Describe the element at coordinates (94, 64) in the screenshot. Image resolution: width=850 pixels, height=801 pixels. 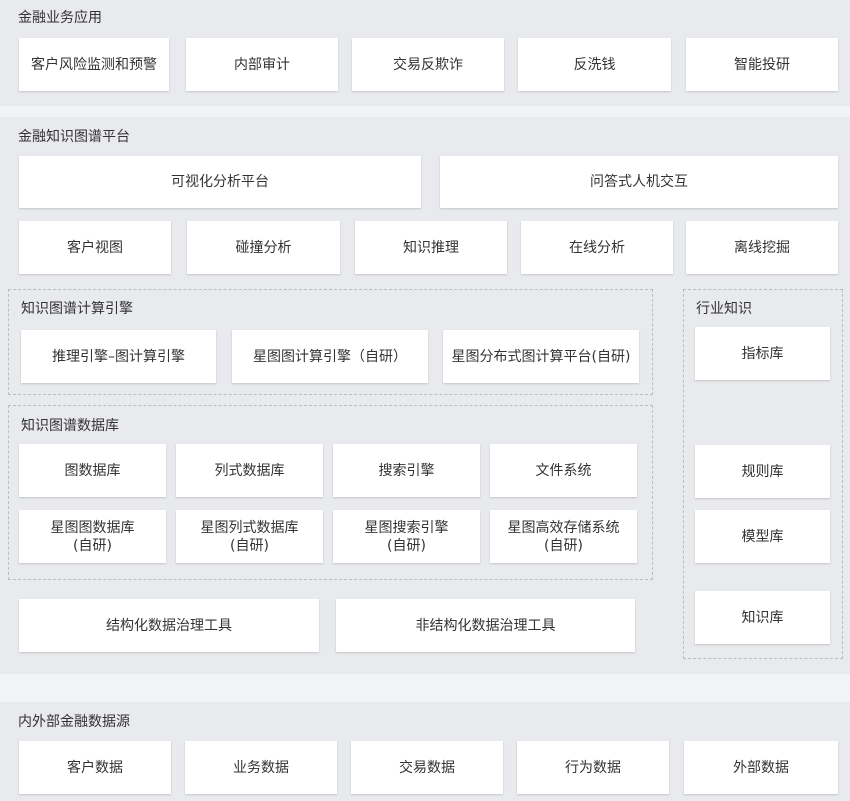
I see `app-item-risk-monitoring: 客户风险监测和预警` at that location.